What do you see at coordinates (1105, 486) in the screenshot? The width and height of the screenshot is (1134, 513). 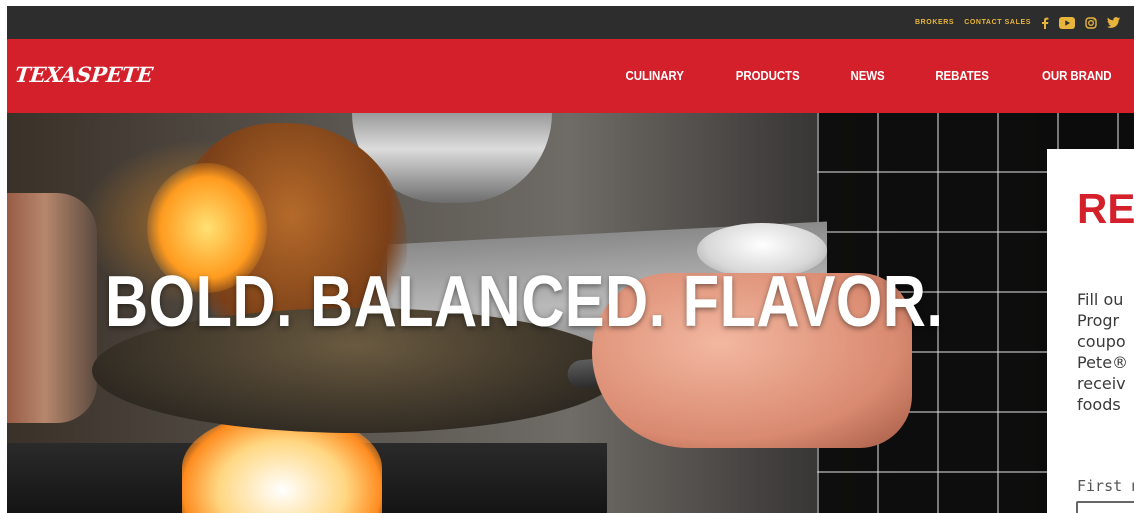 I see `first-name-label: First n` at bounding box center [1105, 486].